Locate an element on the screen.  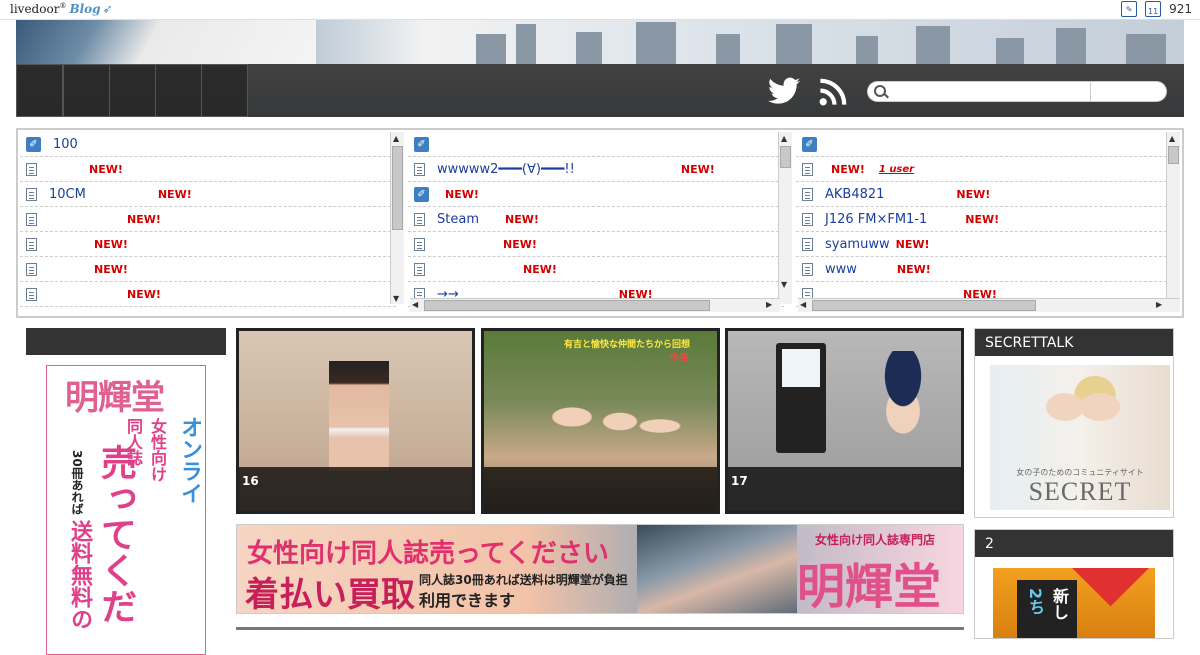
user-count-link: 1 user is located at coordinates (896, 169).